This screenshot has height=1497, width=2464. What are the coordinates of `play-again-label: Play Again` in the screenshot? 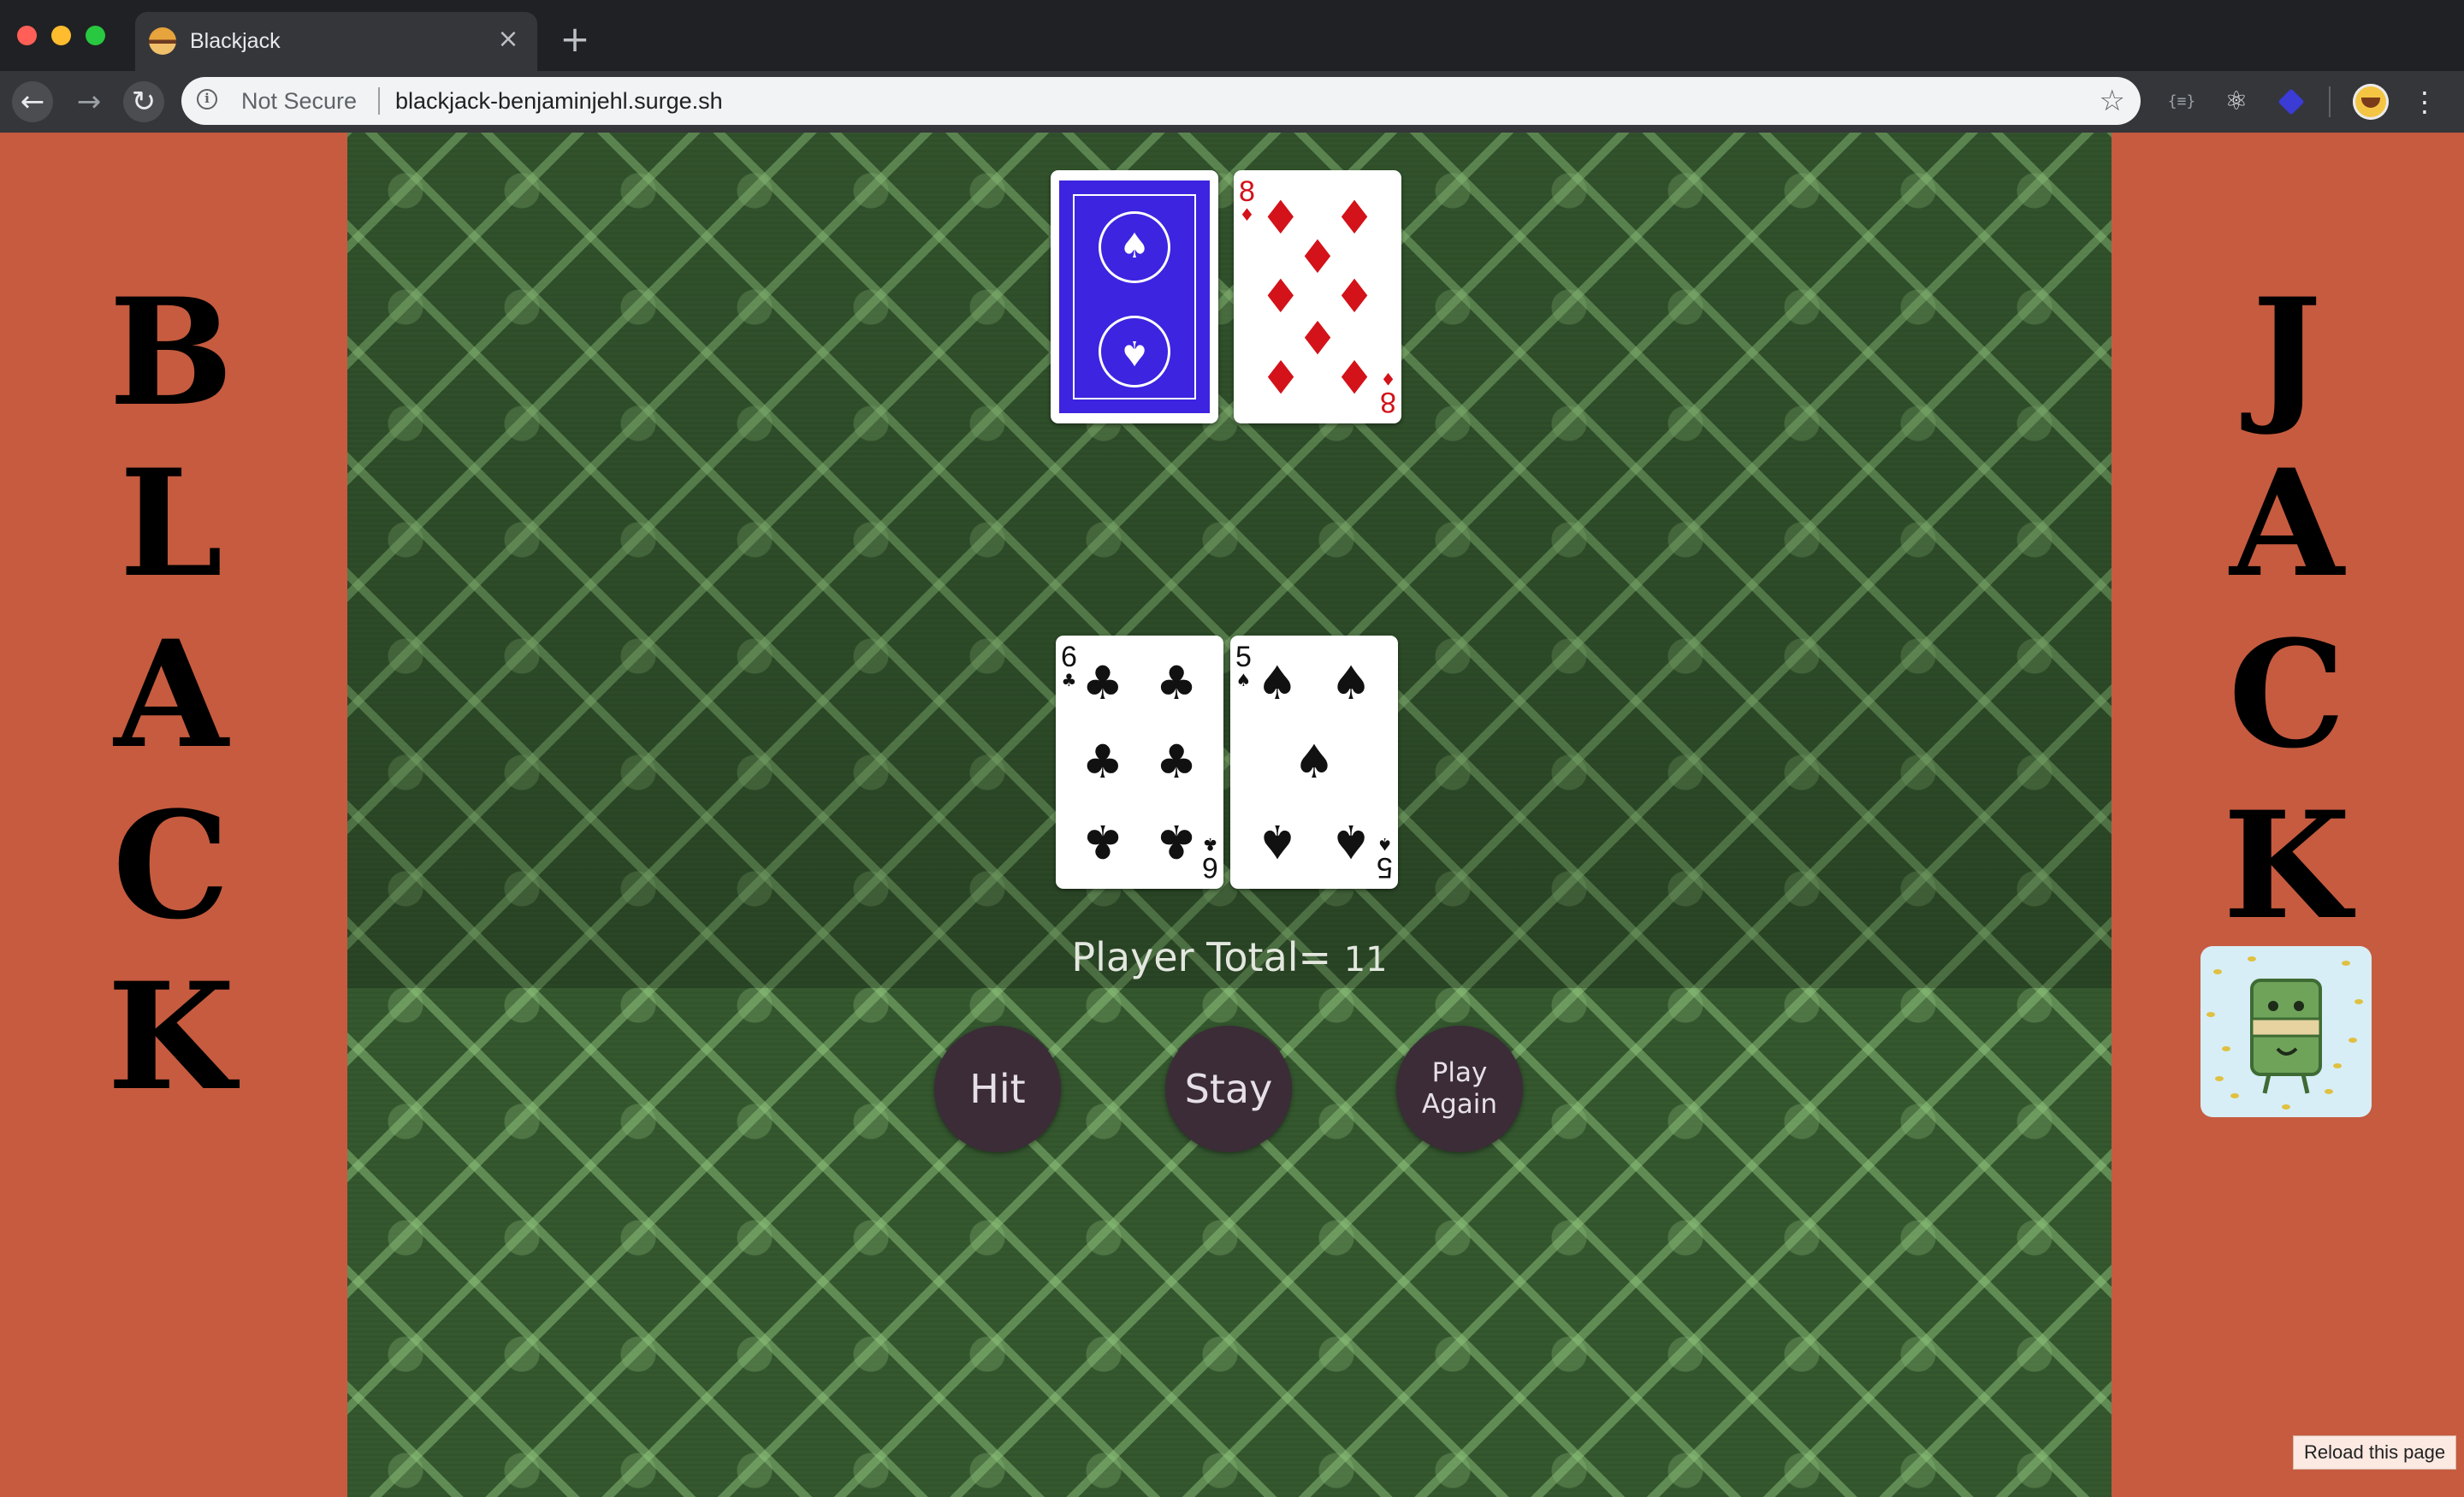 It's located at (1459, 1088).